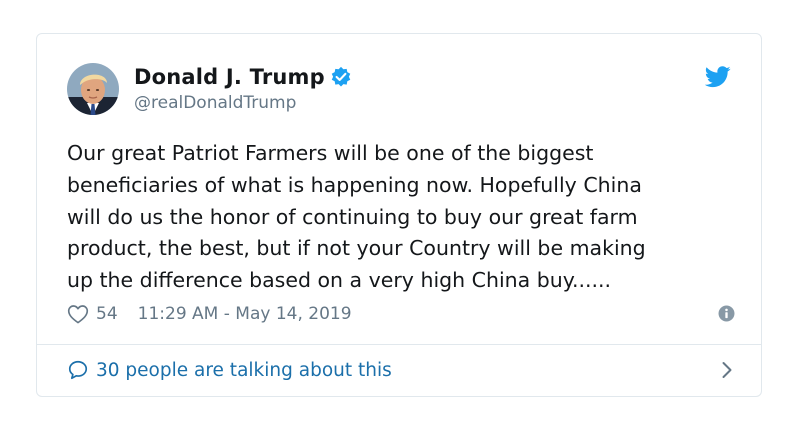 The height and width of the screenshot is (432, 800). What do you see at coordinates (341, 77) in the screenshot?
I see `verified-badge-icon` at bounding box center [341, 77].